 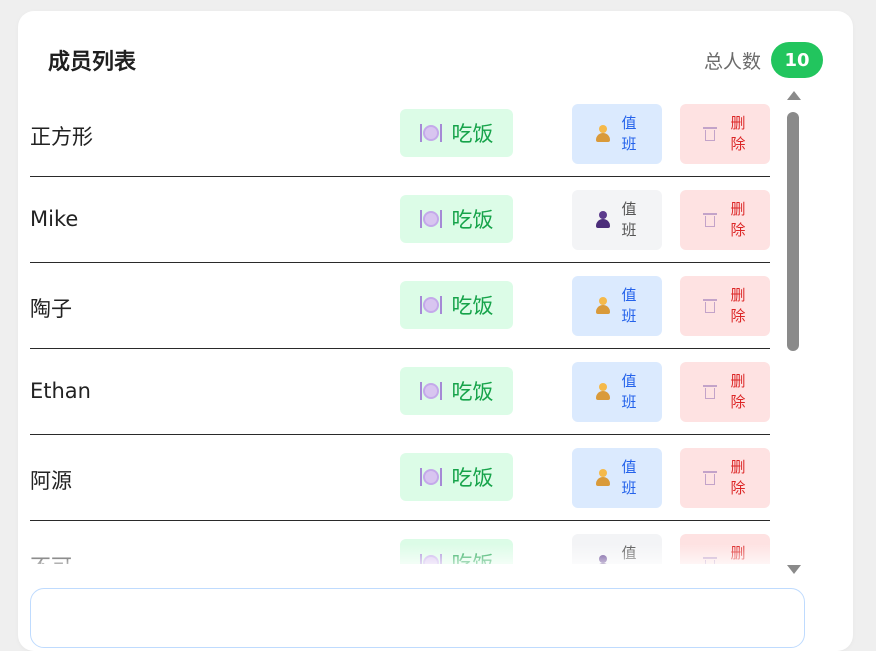 I want to click on list-fade, so click(x=410, y=559).